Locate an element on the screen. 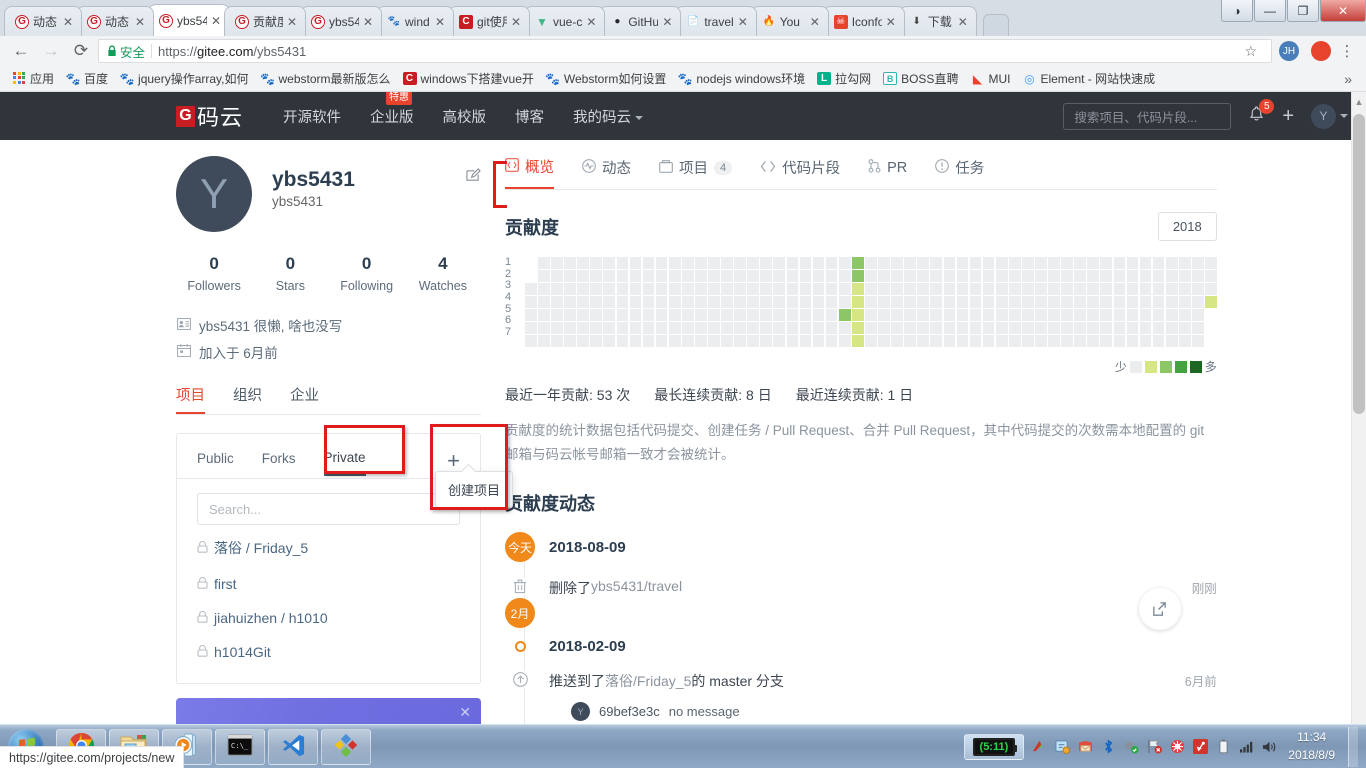  minimize-button: — is located at coordinates (1270, 11).